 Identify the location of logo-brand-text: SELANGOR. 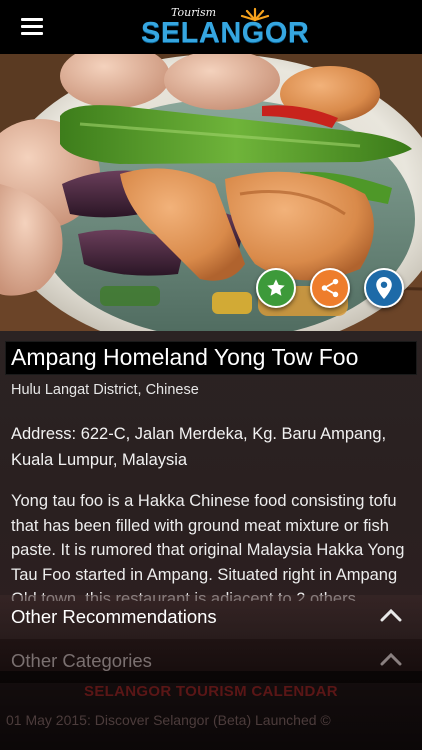
(225, 33).